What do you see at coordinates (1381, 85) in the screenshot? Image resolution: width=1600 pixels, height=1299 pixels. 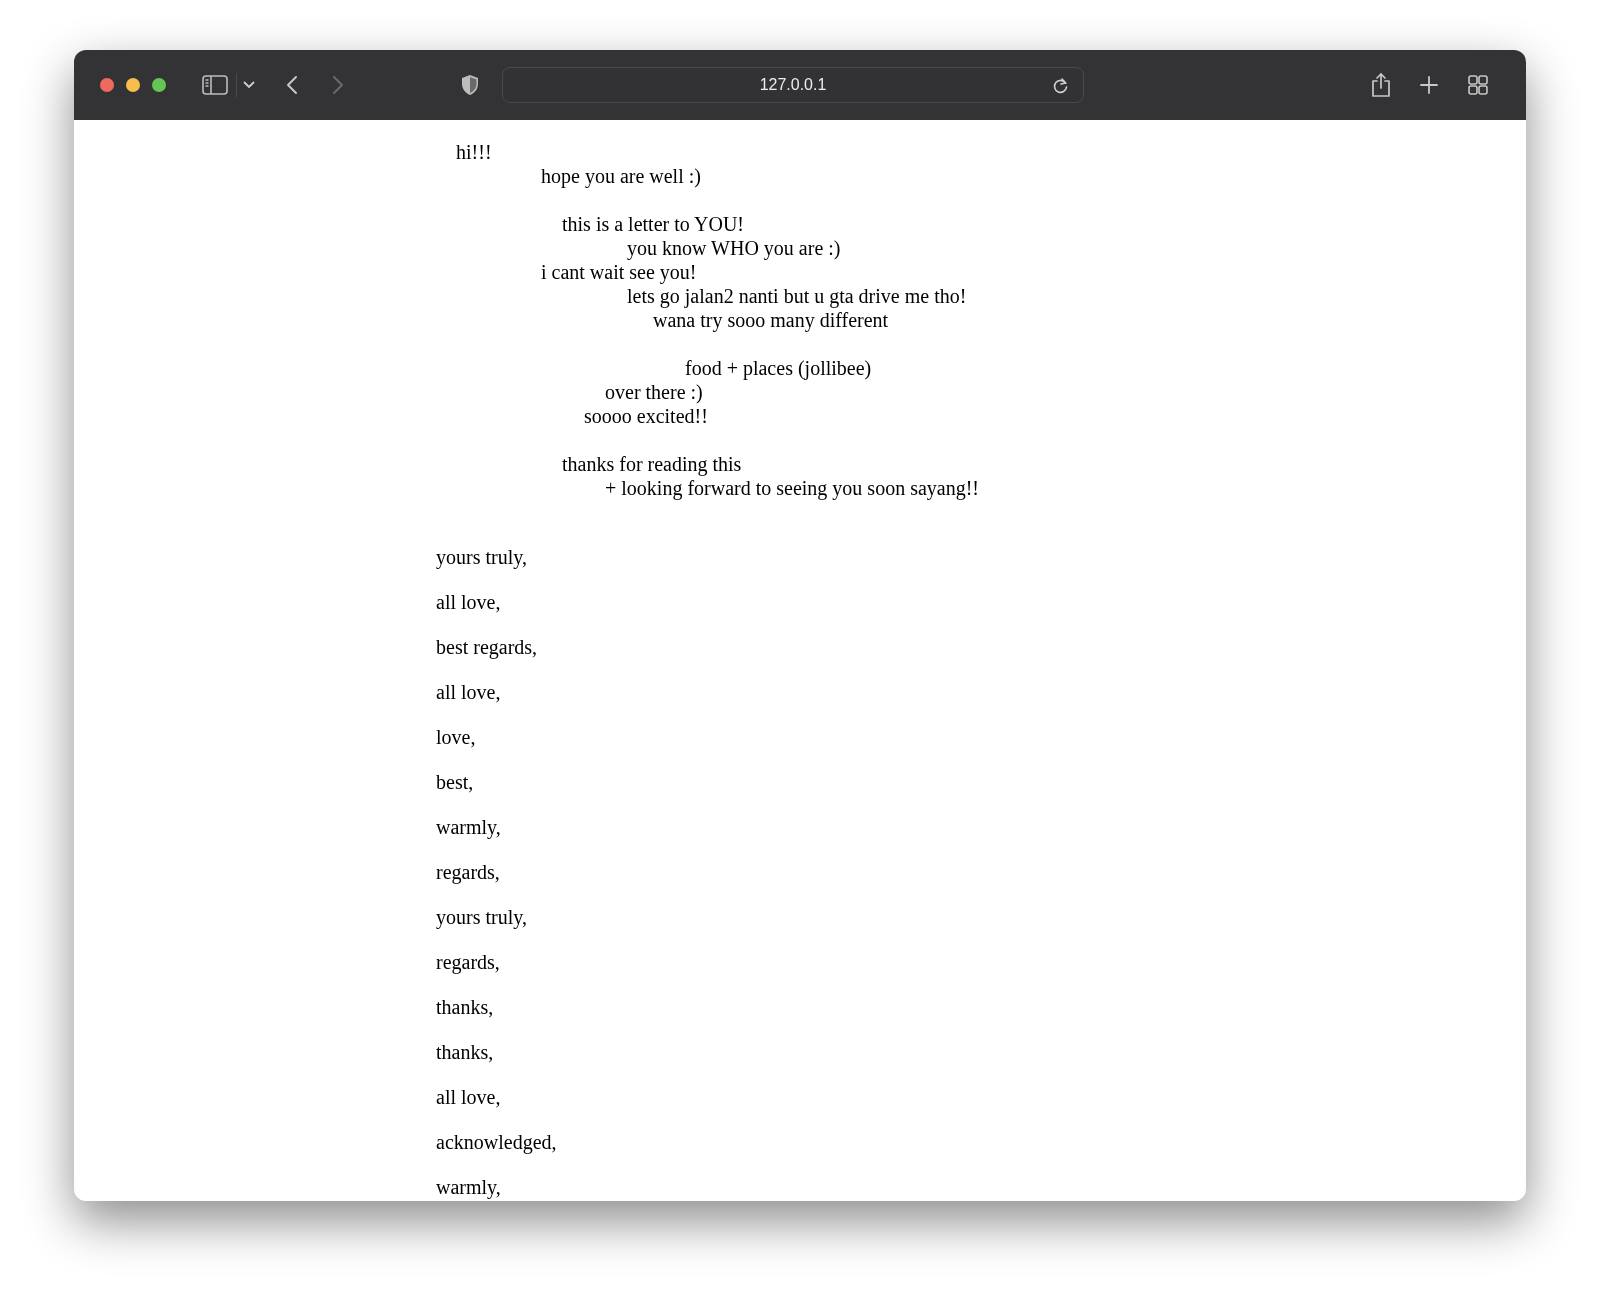 I see `share-icon` at bounding box center [1381, 85].